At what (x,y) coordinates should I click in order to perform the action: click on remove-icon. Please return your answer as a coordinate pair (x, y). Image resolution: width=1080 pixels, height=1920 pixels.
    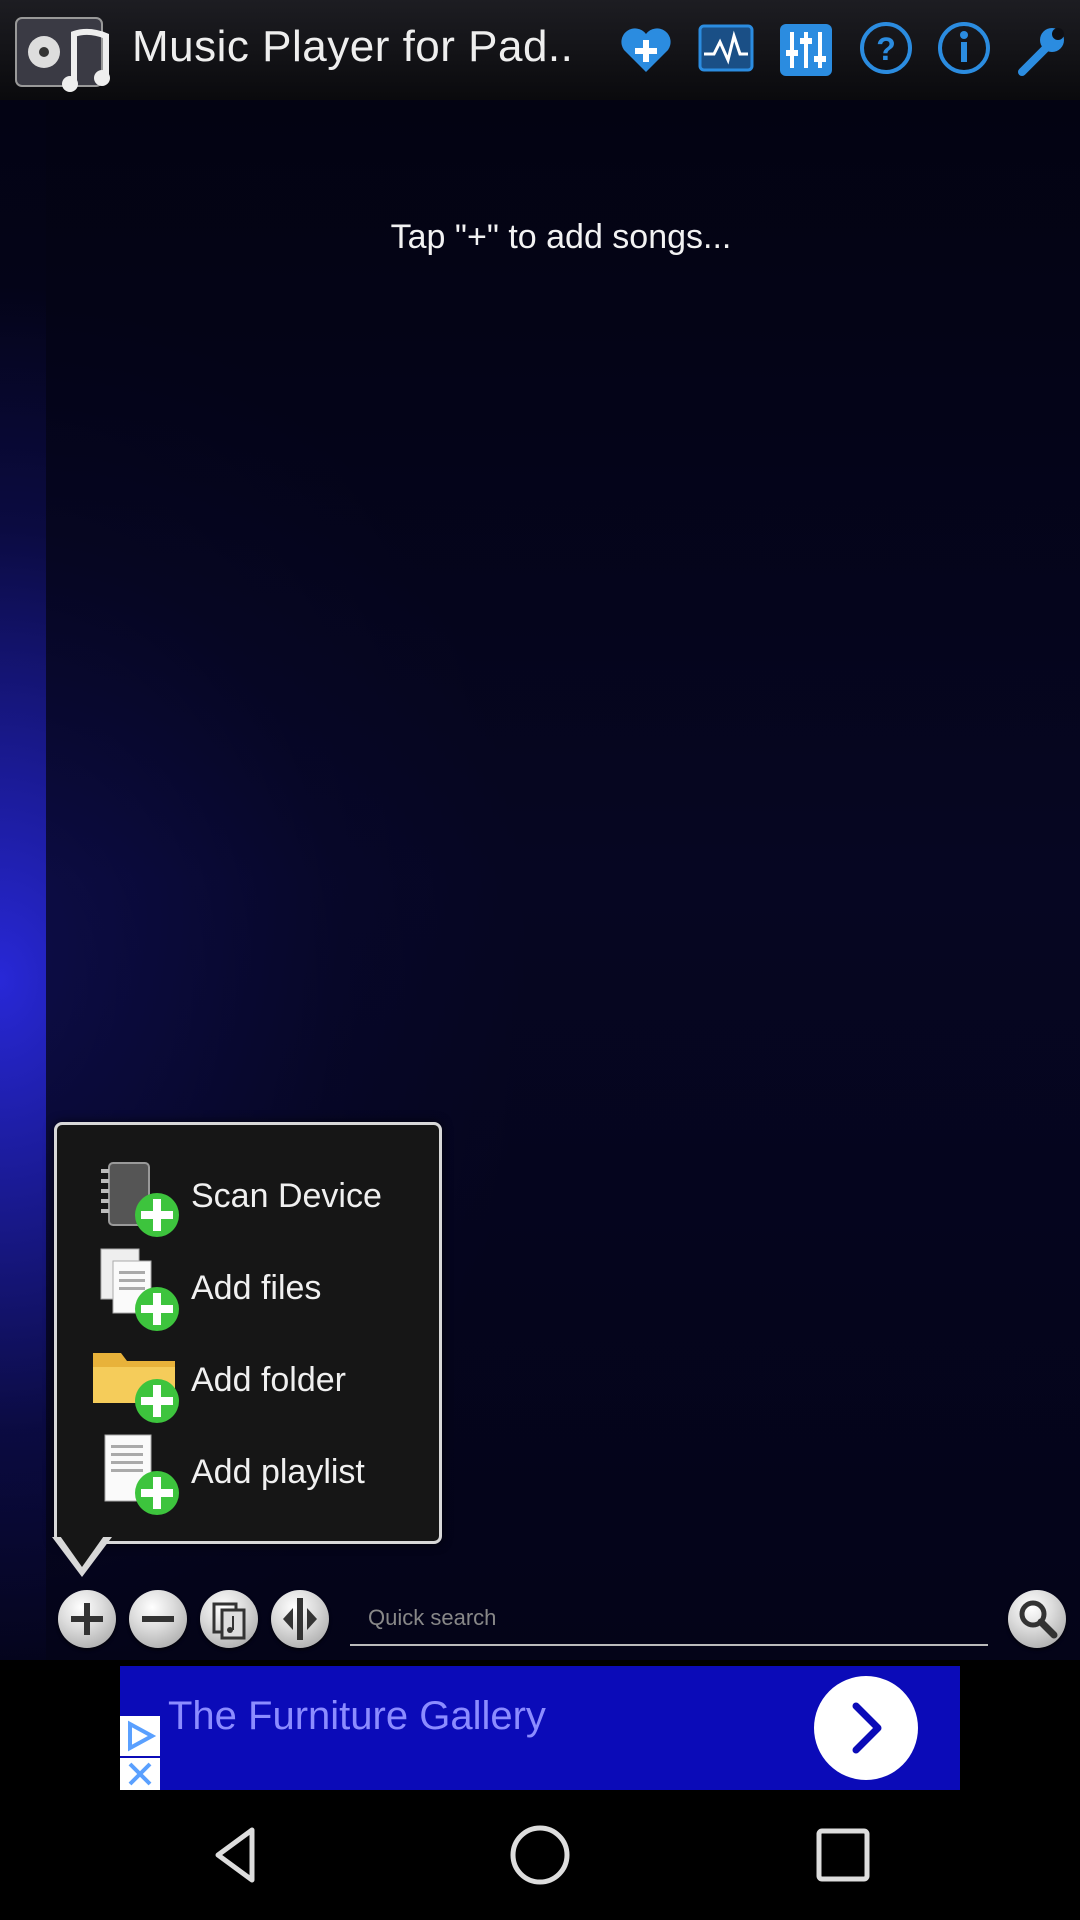
    Looking at the image, I should click on (158, 1619).